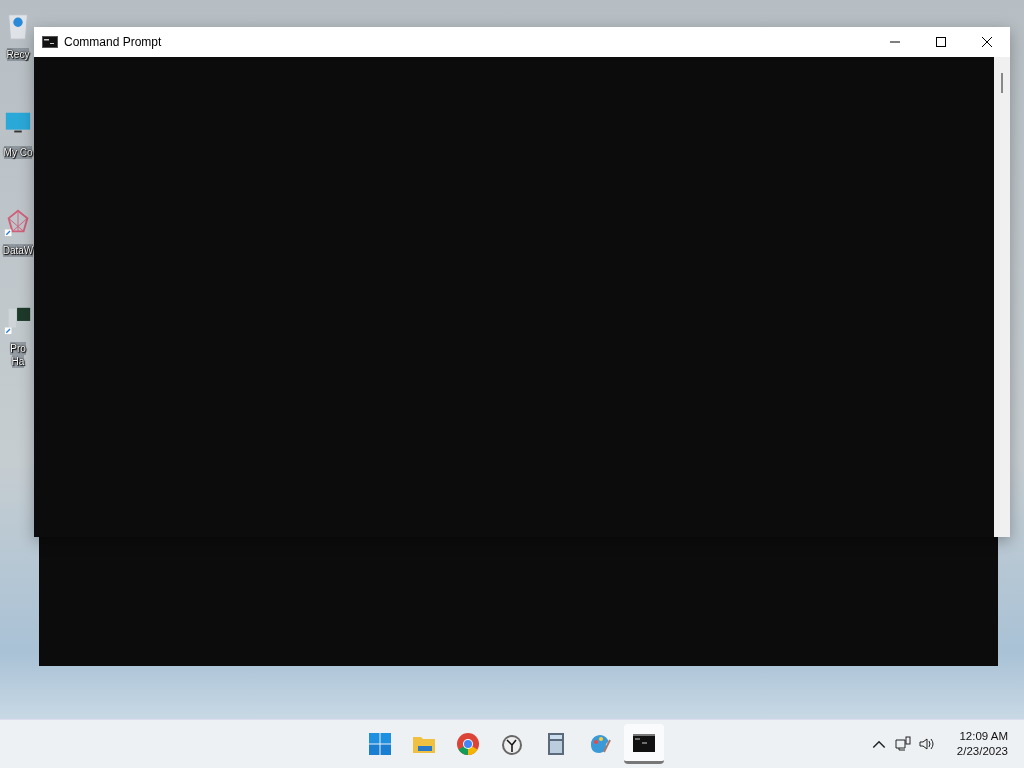 The width and height of the screenshot is (1024, 768). What do you see at coordinates (18, 250) in the screenshot?
I see `icon-label: DataW` at bounding box center [18, 250].